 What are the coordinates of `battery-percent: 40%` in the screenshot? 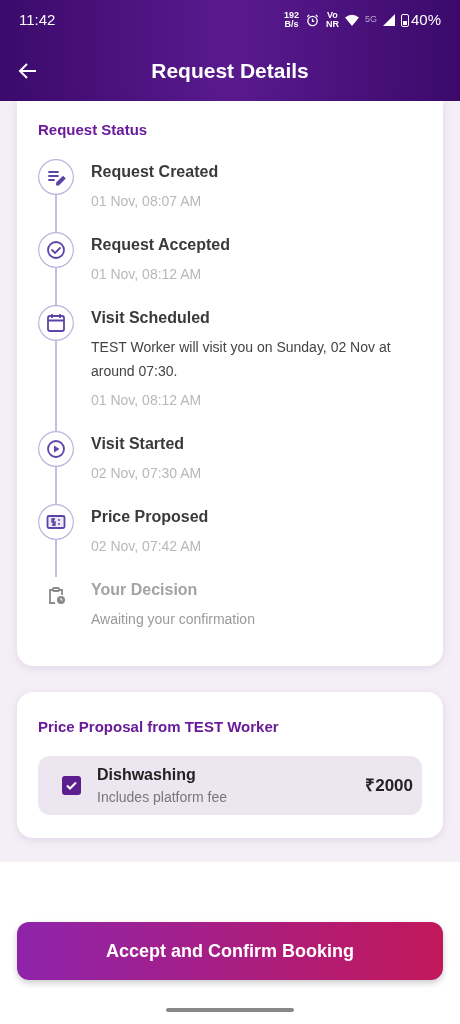 It's located at (425, 19).